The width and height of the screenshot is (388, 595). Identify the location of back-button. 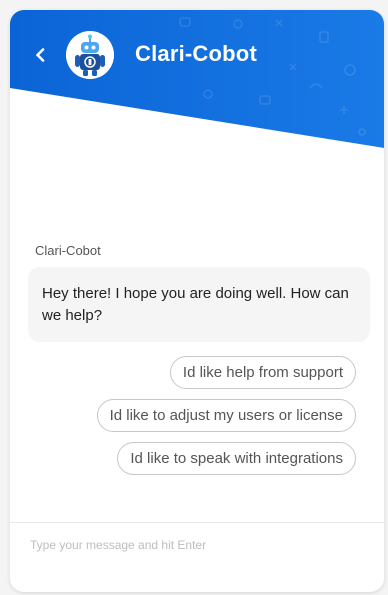
(40, 55).